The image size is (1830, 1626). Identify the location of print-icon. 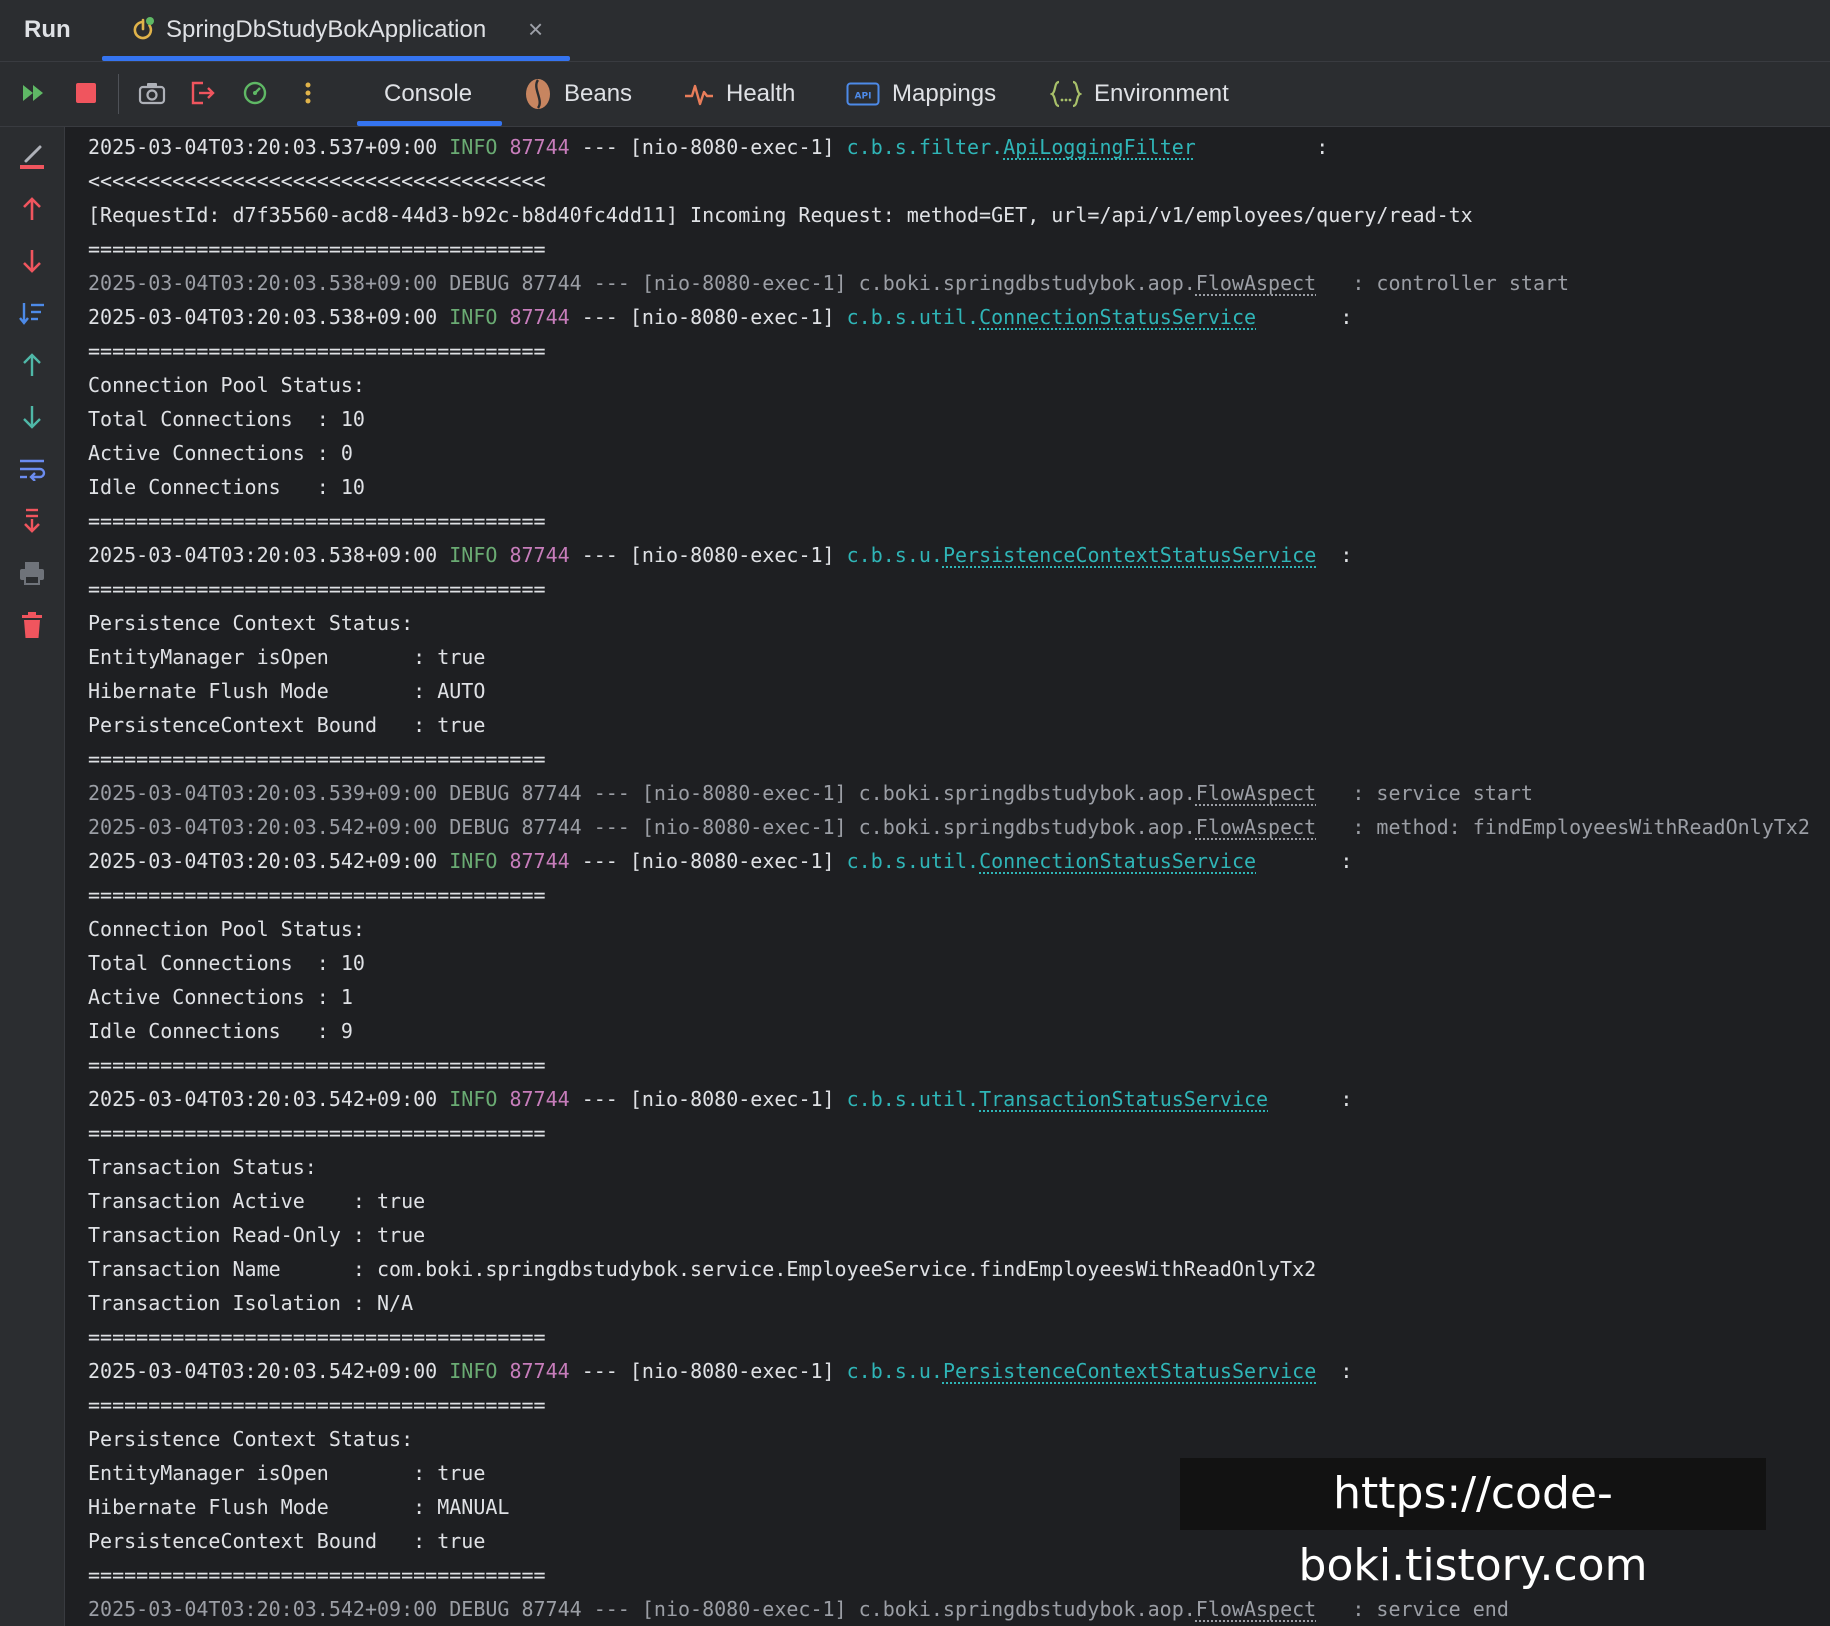
(32, 573).